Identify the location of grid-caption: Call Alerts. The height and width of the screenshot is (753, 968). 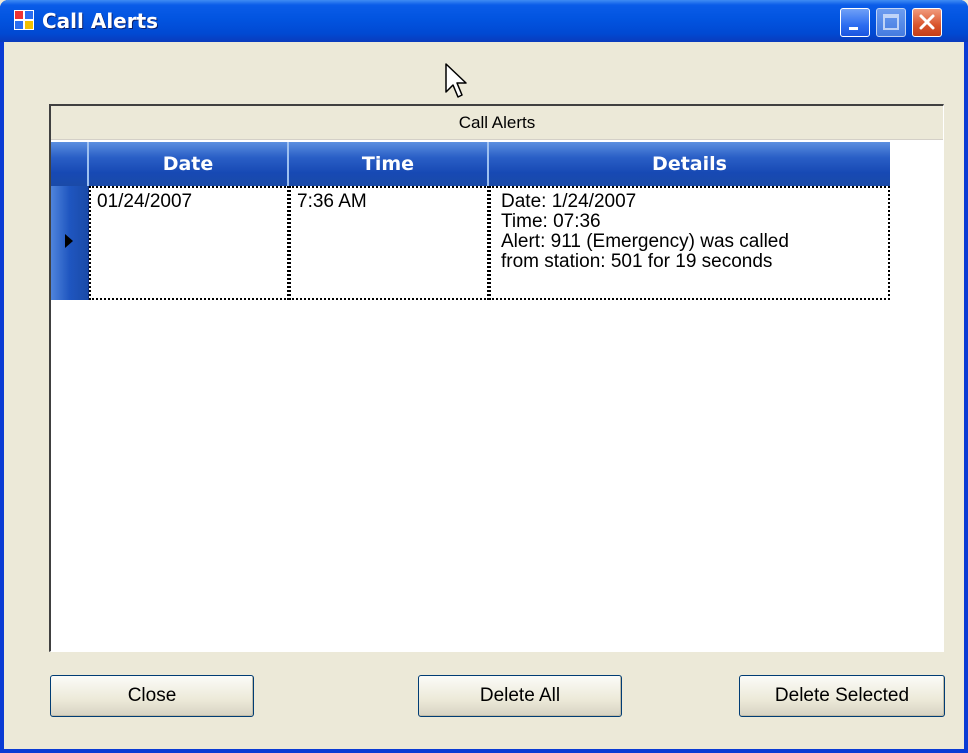
(497, 123).